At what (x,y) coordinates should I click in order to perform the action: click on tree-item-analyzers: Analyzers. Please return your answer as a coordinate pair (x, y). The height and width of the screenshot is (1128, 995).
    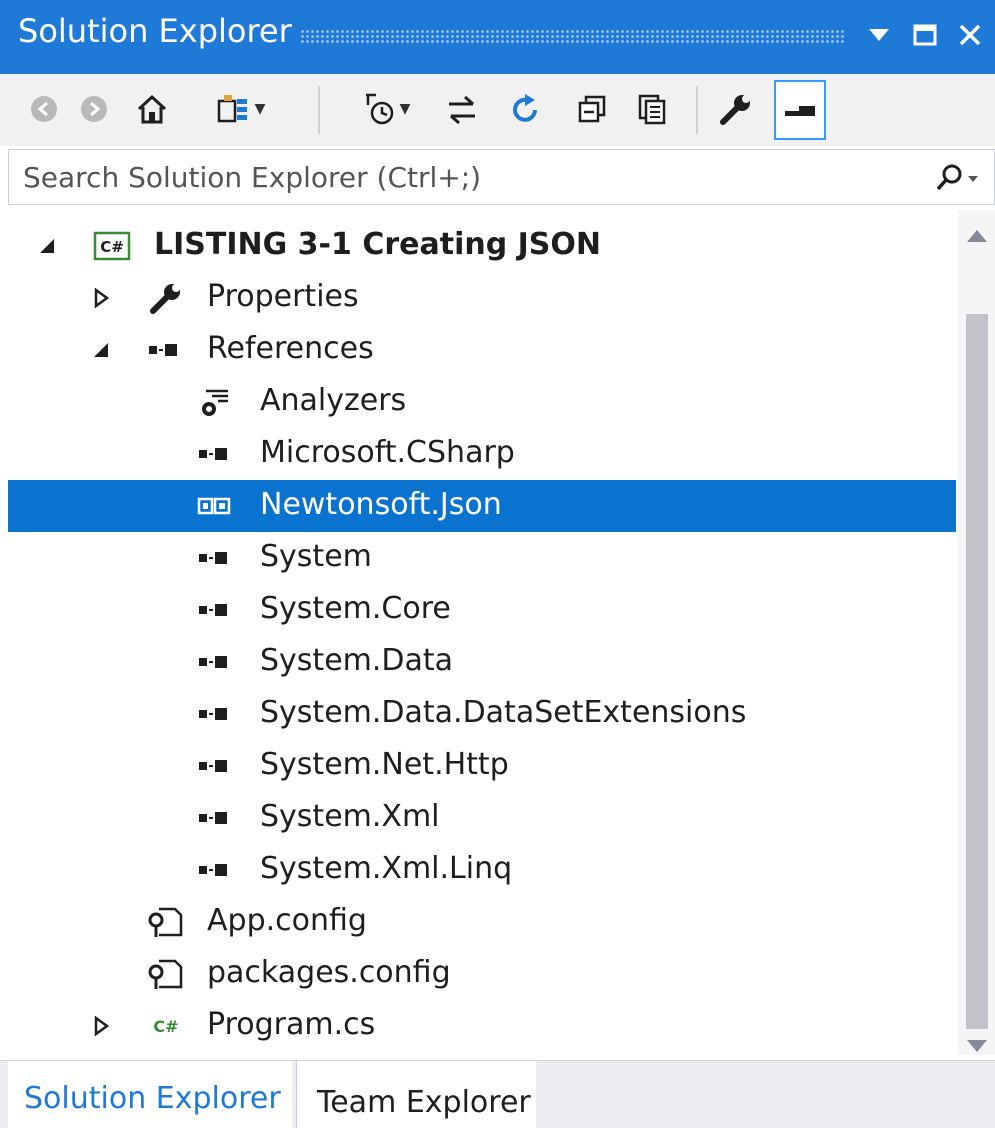
    Looking at the image, I should click on (482, 402).